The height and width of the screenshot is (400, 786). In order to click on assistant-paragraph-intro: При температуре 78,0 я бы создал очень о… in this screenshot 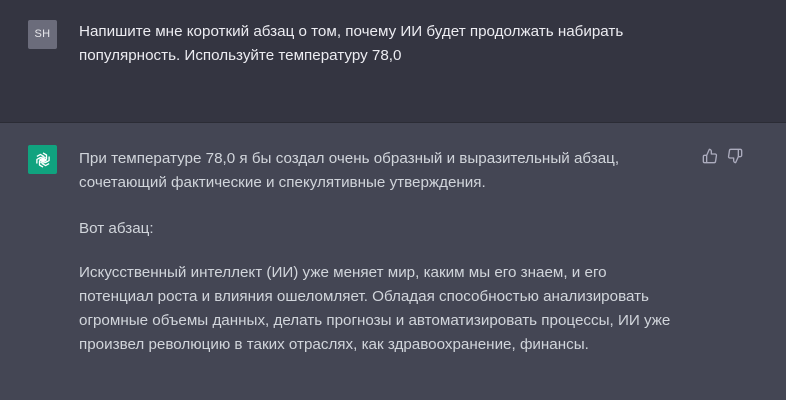, I will do `click(349, 170)`.